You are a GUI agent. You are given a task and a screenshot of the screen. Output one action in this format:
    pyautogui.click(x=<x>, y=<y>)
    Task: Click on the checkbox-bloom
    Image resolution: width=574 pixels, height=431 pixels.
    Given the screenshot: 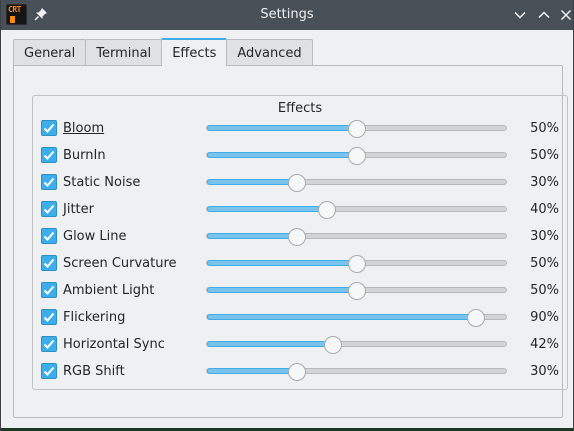 What is the action you would take?
    pyautogui.click(x=49, y=128)
    